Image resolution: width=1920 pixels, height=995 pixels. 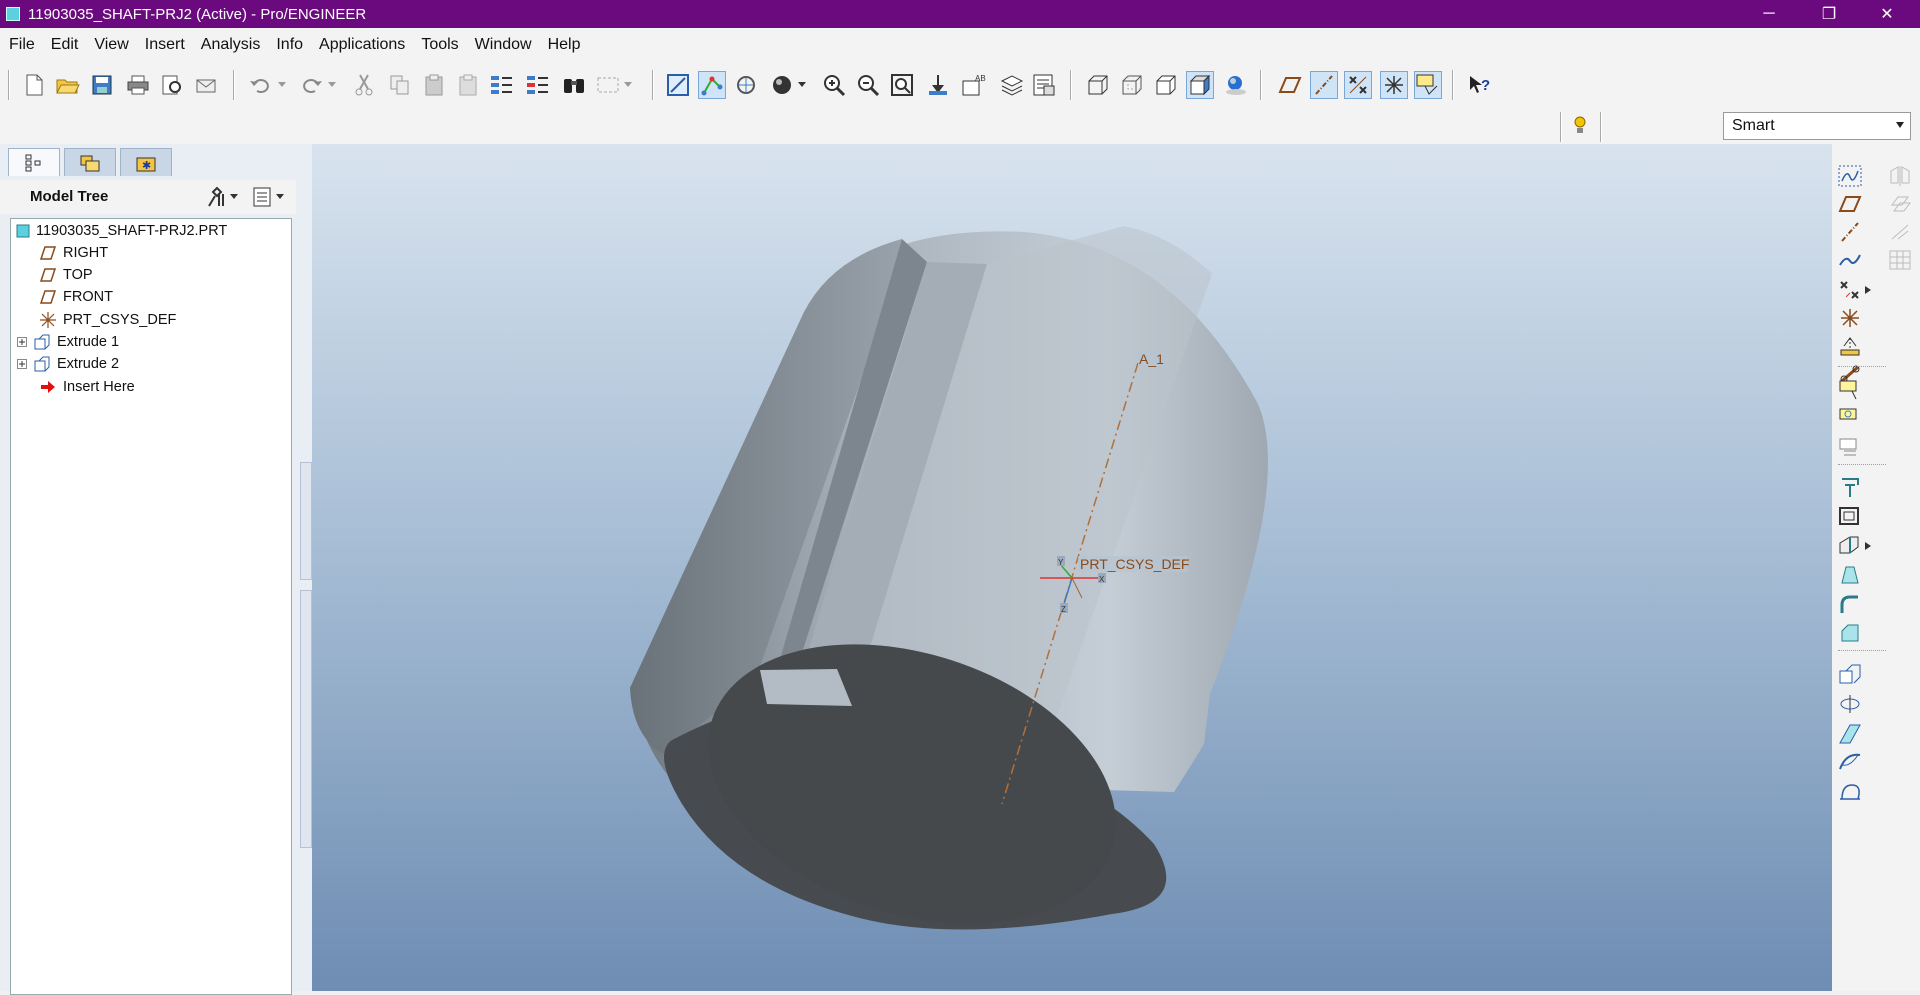 What do you see at coordinates (628, 85) in the screenshot?
I see `select-dropdown-icon` at bounding box center [628, 85].